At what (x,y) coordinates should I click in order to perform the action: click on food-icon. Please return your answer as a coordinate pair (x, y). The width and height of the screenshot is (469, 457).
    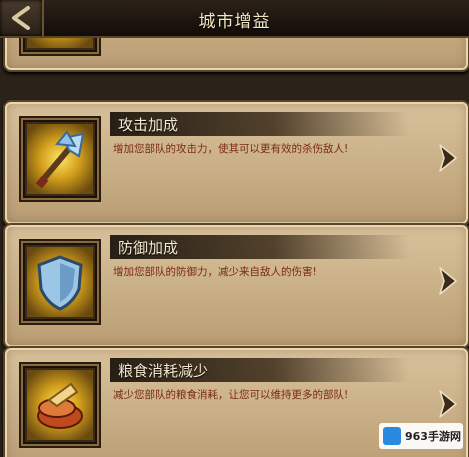
    Looking at the image, I should click on (60, 405).